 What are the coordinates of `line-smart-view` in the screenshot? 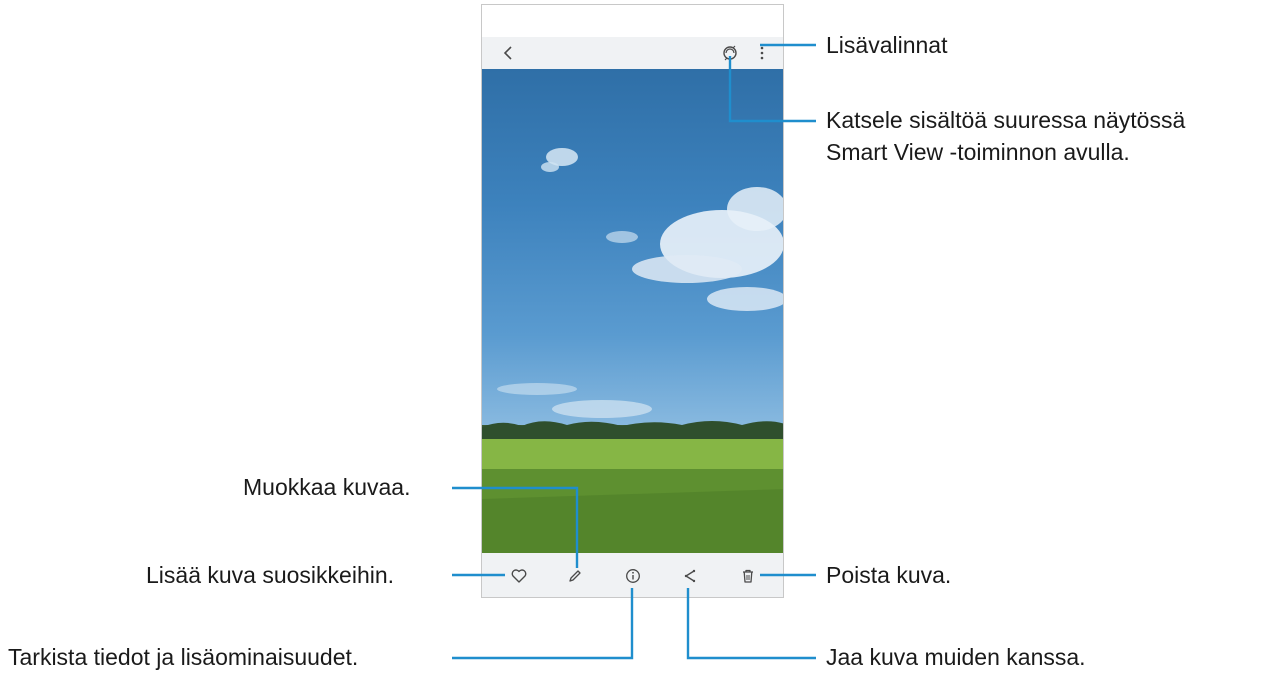 It's located at (772, 89).